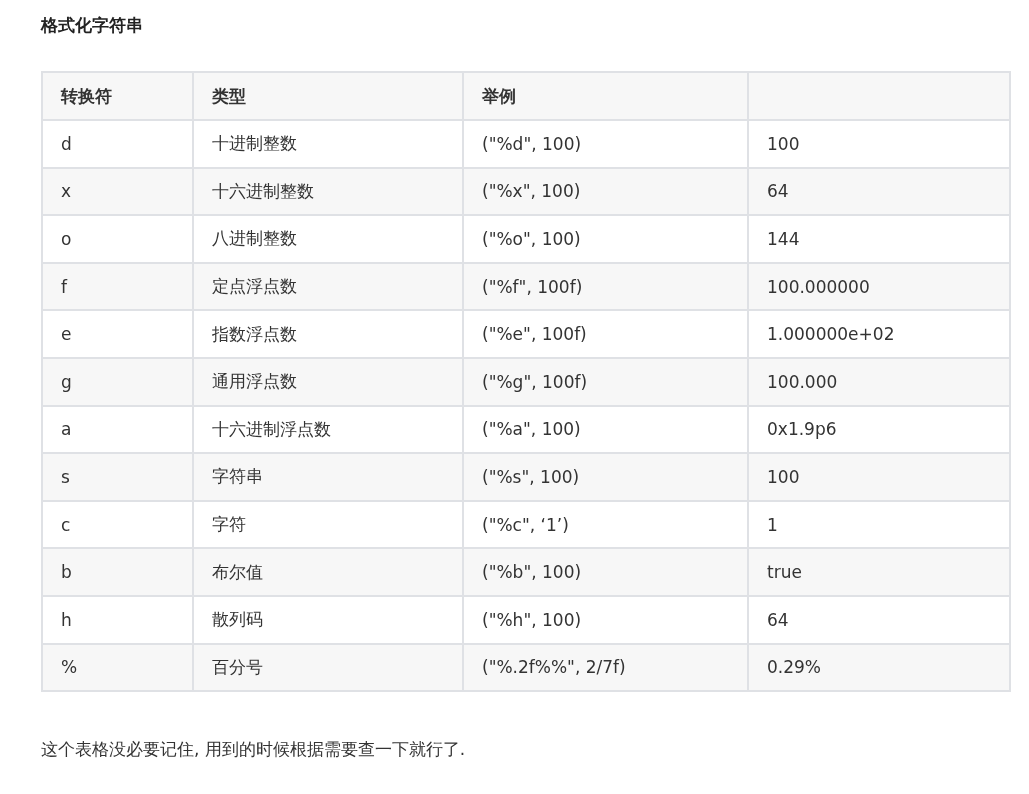 The image size is (1029, 794). What do you see at coordinates (92, 25) in the screenshot?
I see `section-heading: 格式化字符串` at bounding box center [92, 25].